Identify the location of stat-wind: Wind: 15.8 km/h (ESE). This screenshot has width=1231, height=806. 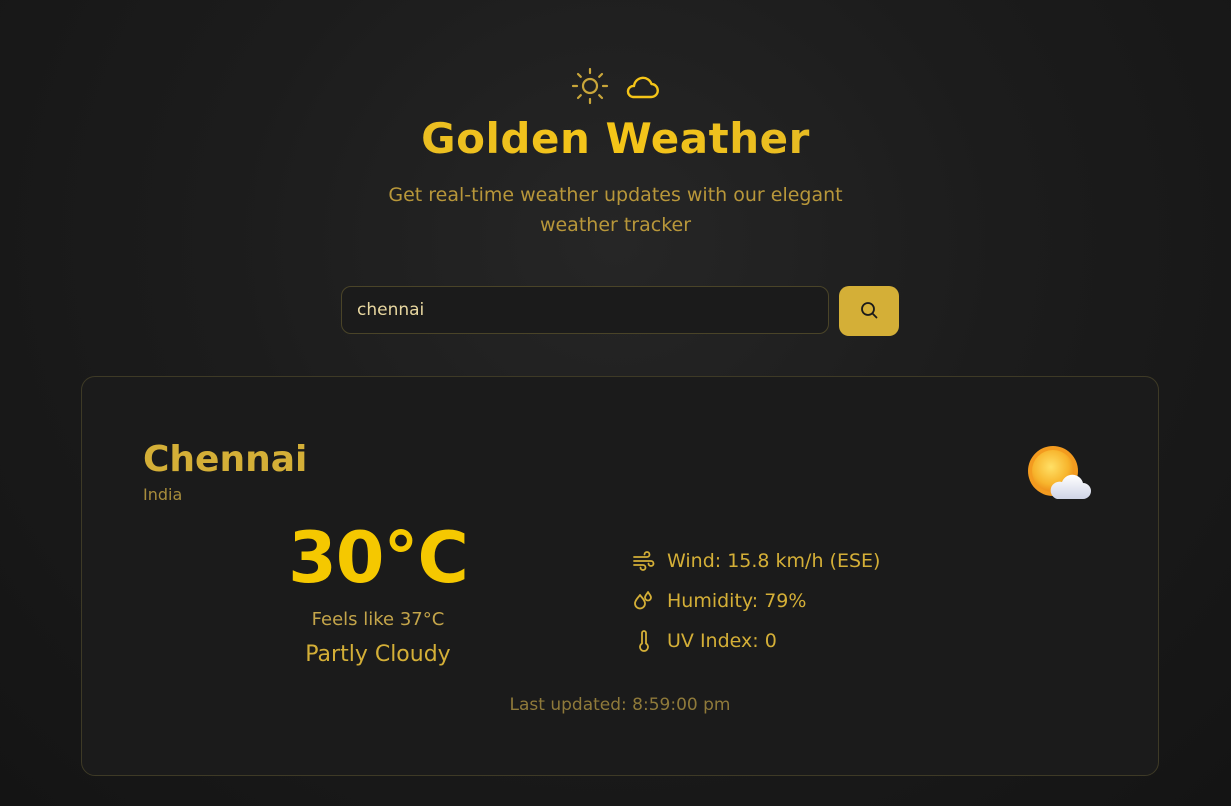
(756, 561).